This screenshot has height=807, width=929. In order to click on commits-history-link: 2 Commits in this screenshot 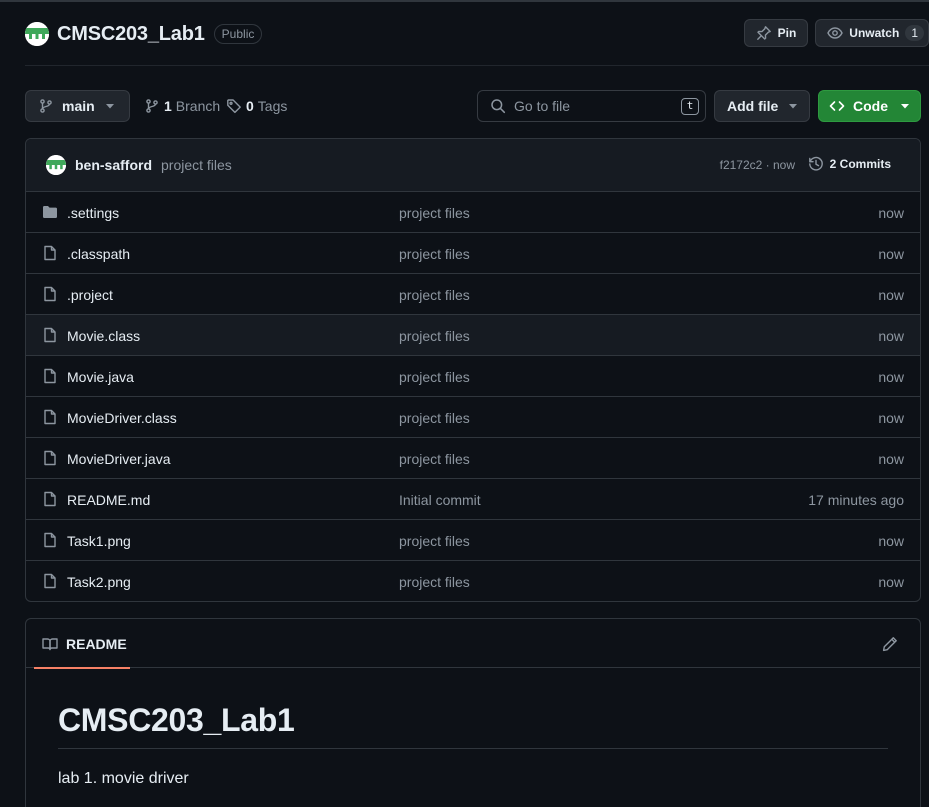, I will do `click(849, 164)`.